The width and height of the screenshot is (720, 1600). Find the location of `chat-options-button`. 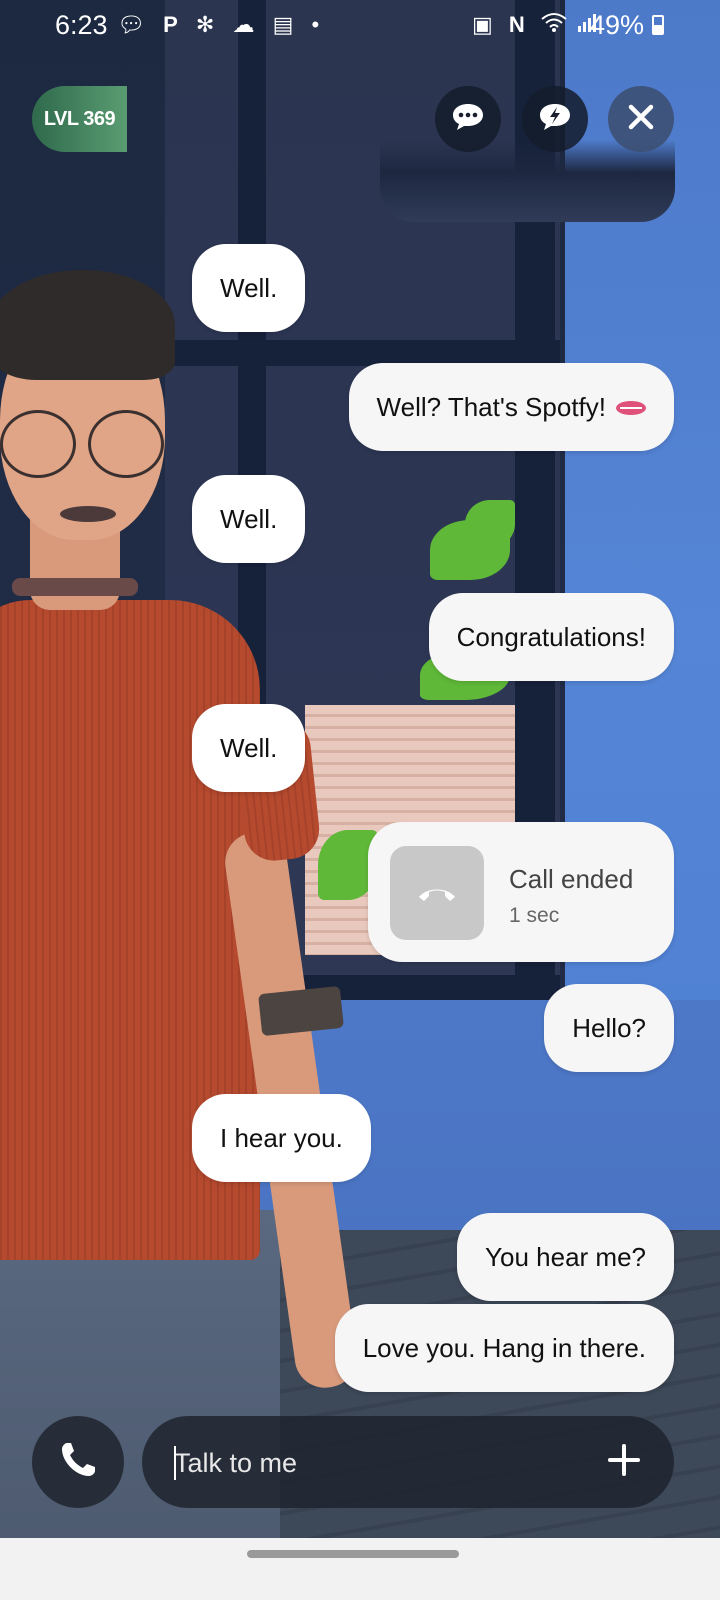

chat-options-button is located at coordinates (468, 119).